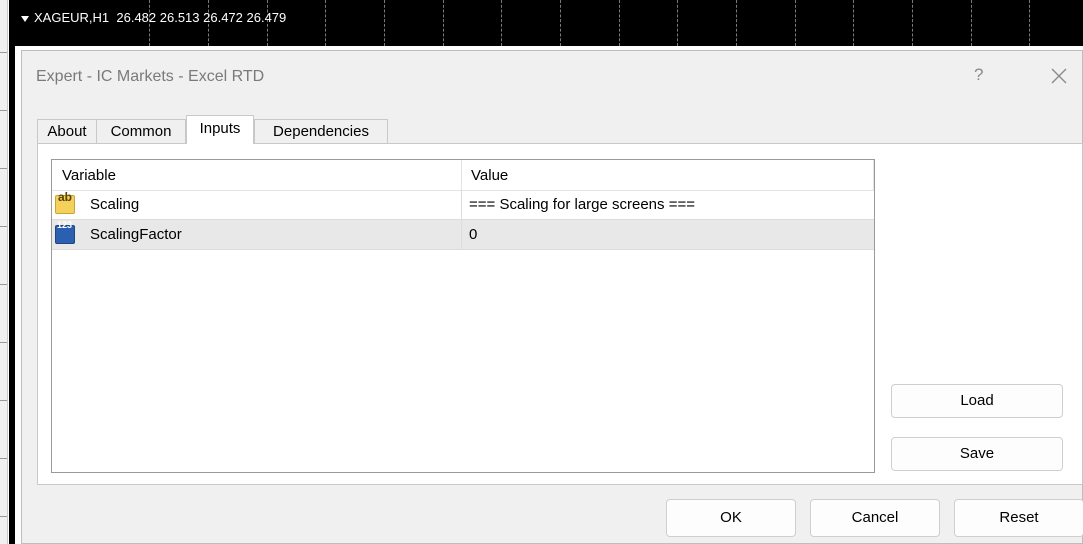 The image size is (1083, 544). What do you see at coordinates (201, 17) in the screenshot?
I see `chart-prices: 26.482 26.513 26.472 26.479` at bounding box center [201, 17].